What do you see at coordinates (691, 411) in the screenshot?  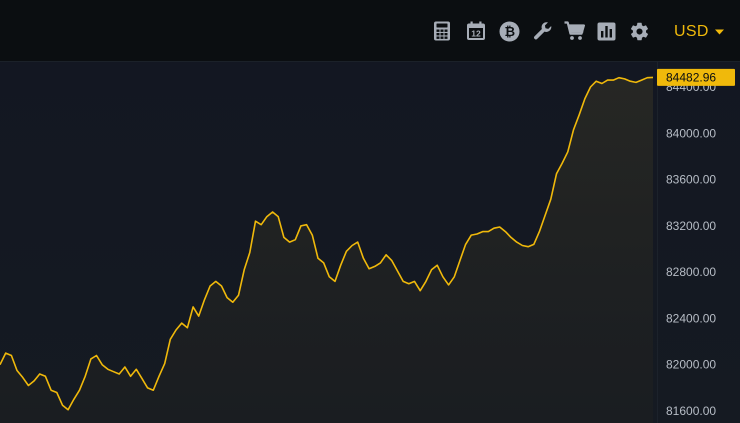 I see `y-tick-label: 81600.00` at bounding box center [691, 411].